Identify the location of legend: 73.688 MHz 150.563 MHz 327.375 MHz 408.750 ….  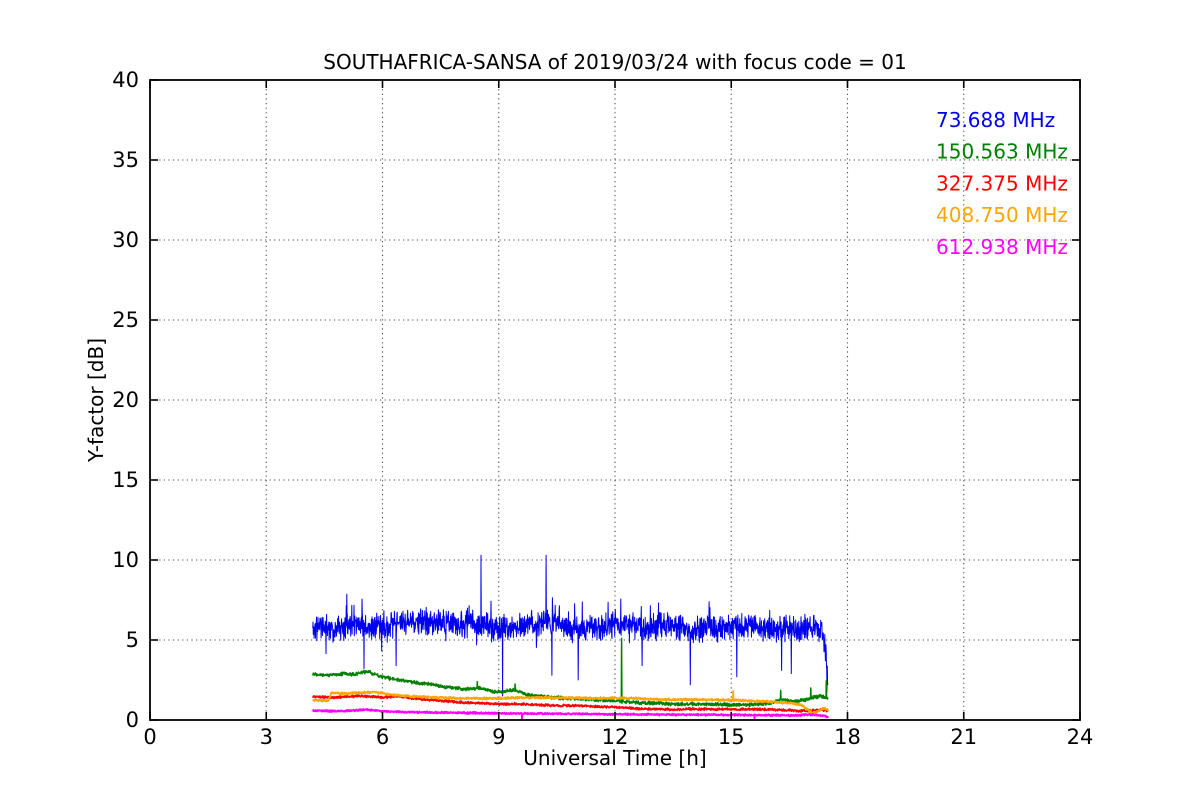
(1002, 183).